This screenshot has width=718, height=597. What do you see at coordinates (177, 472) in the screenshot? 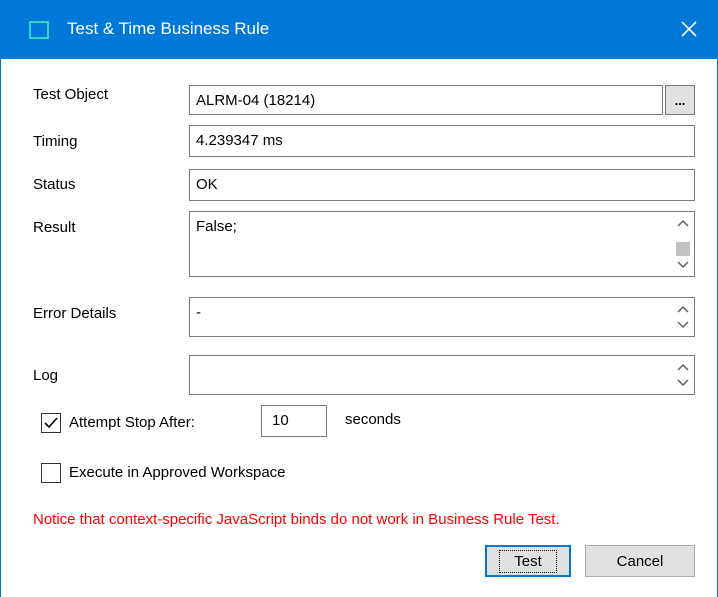
I see `approved-workspace-label: Execute in Approved Workspace` at bounding box center [177, 472].